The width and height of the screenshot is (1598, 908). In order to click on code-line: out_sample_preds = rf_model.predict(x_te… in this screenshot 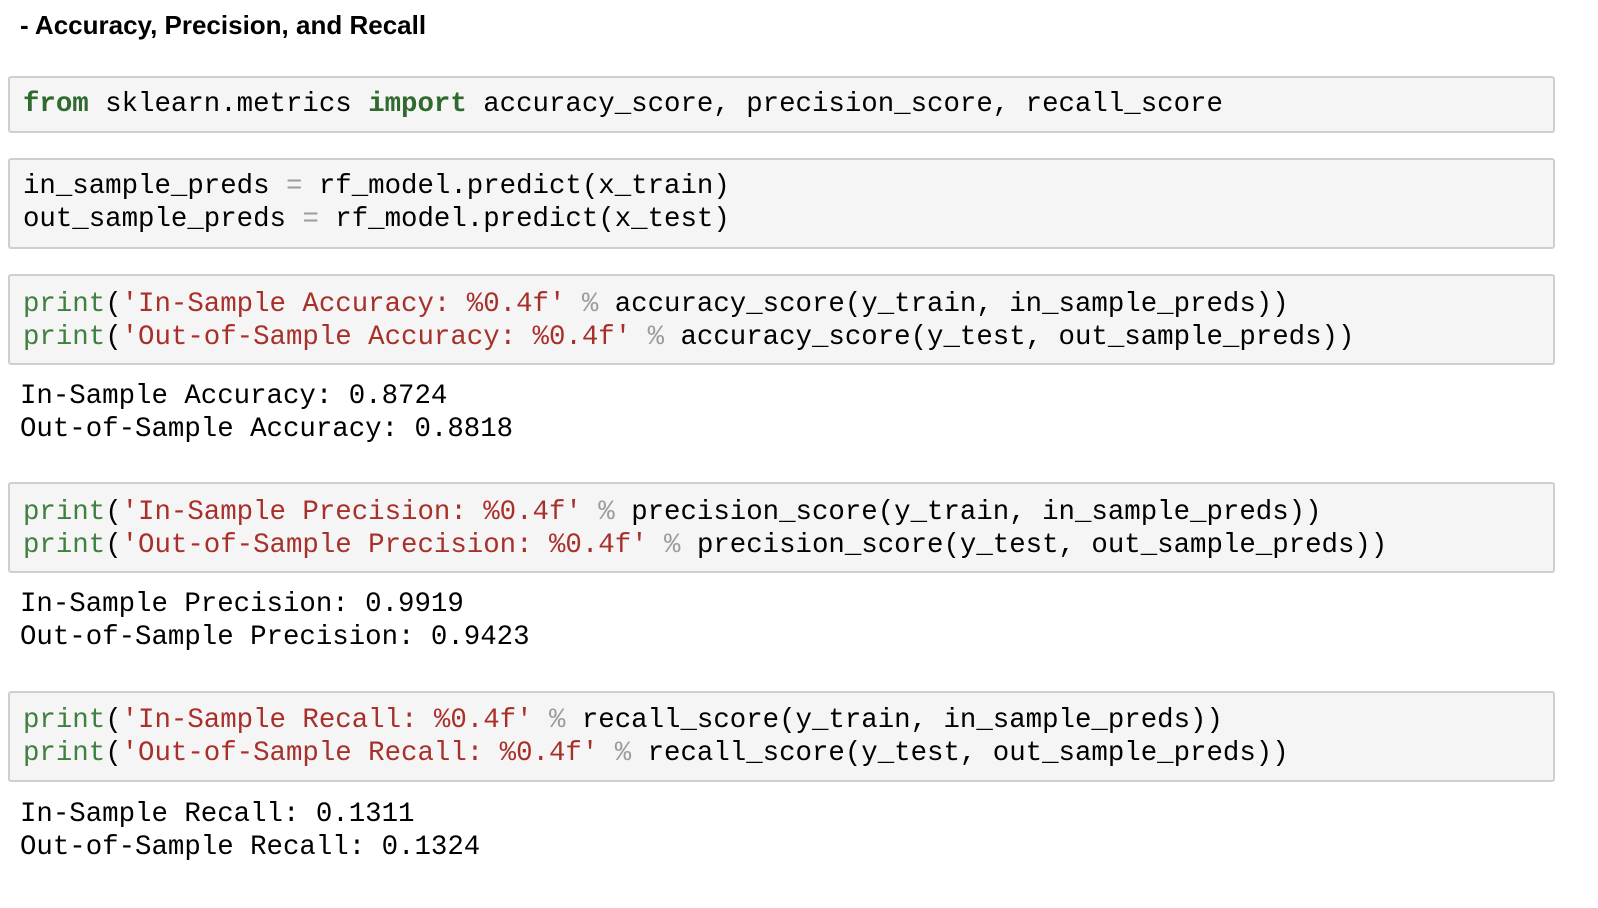, I will do `click(376, 219)`.